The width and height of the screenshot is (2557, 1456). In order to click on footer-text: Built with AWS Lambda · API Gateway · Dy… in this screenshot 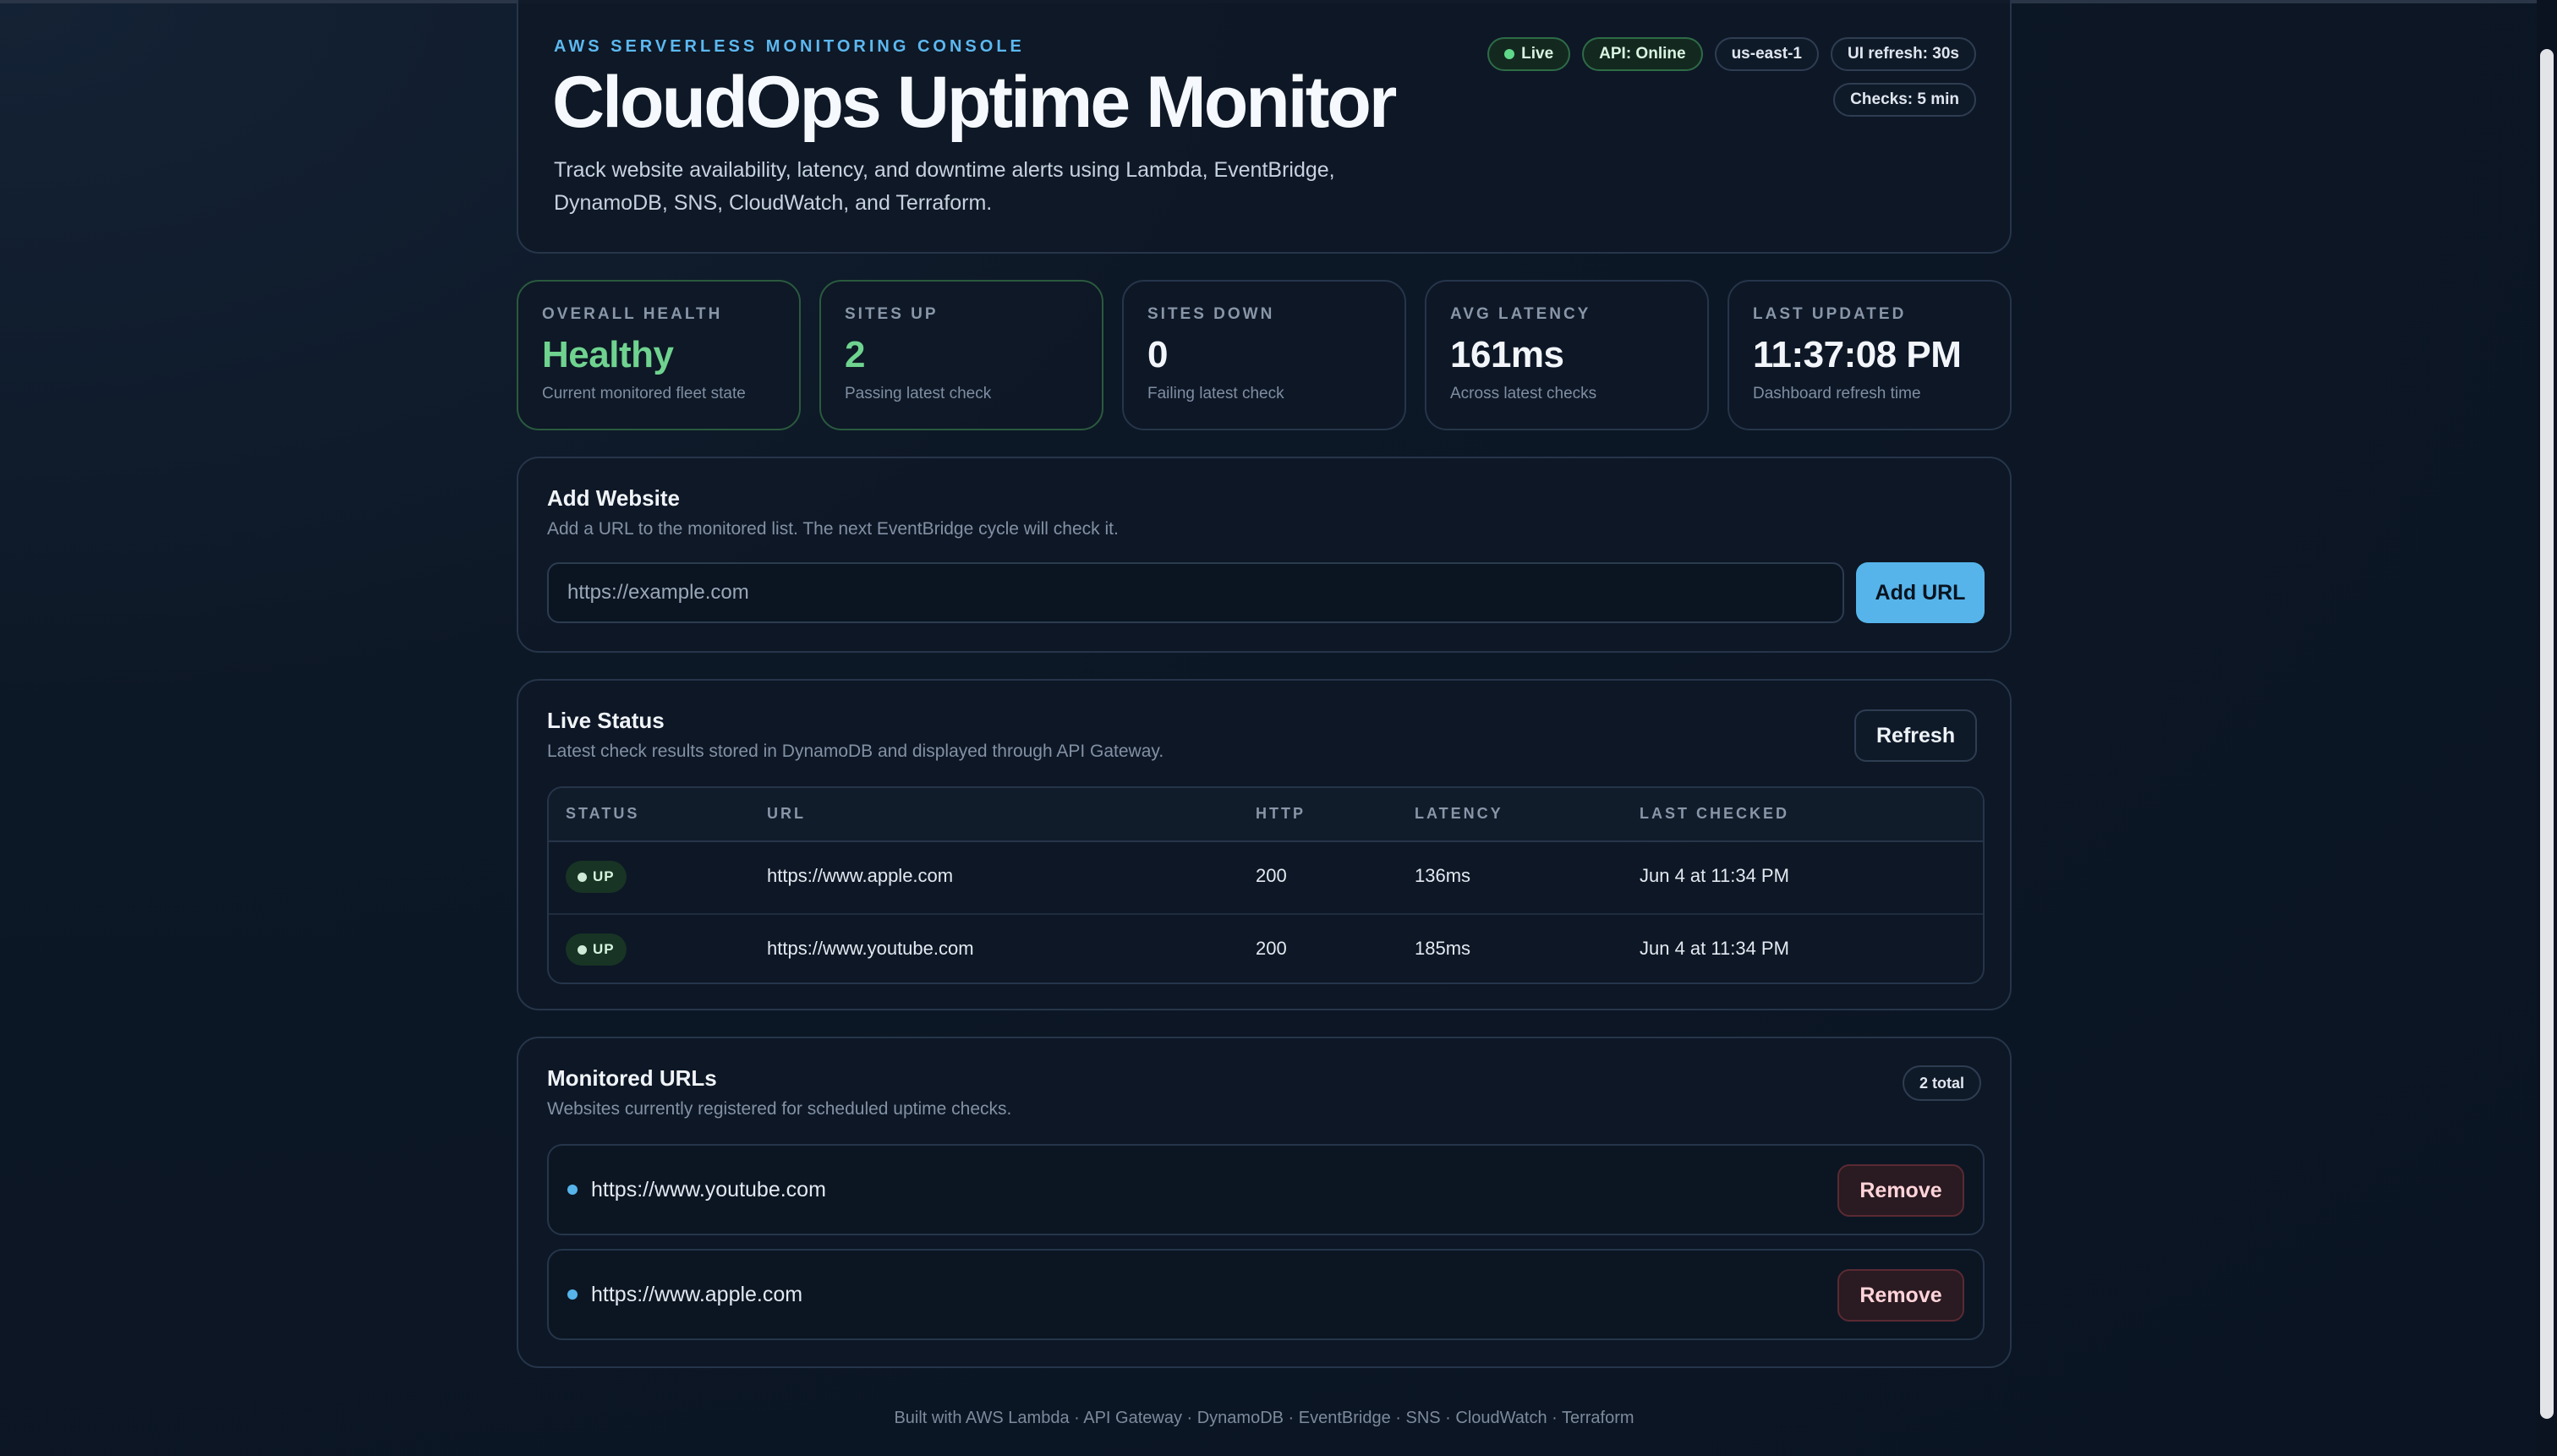, I will do `click(1264, 1418)`.